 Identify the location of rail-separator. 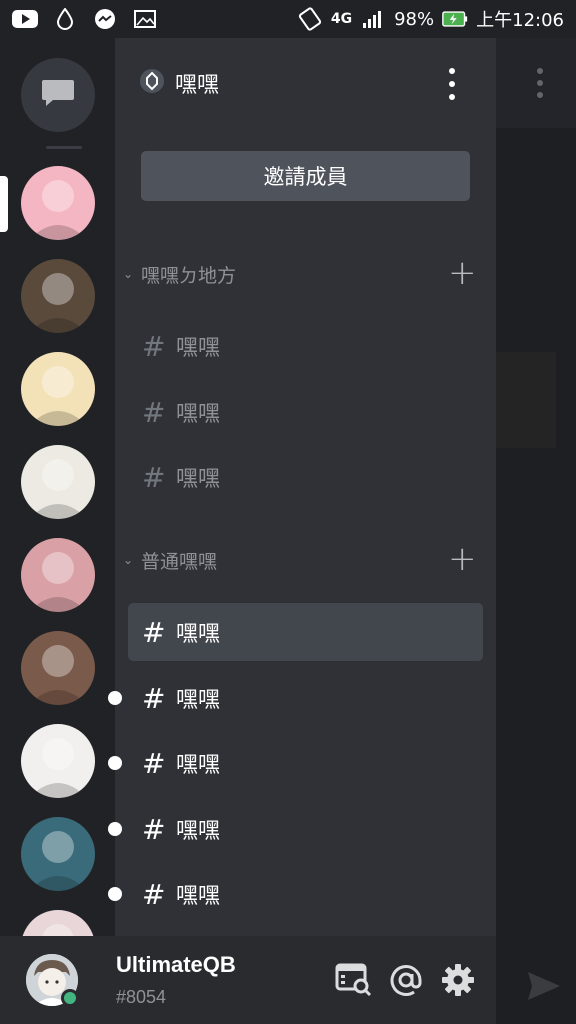
(64, 147).